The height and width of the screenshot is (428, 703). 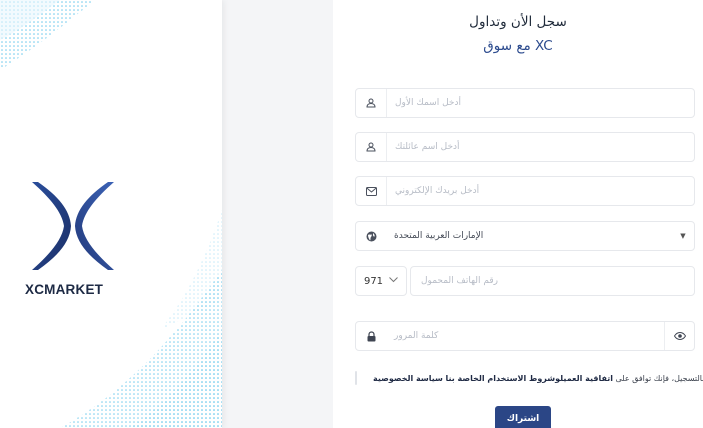 I want to click on chevron-down-icon: ▼, so click(x=683, y=236).